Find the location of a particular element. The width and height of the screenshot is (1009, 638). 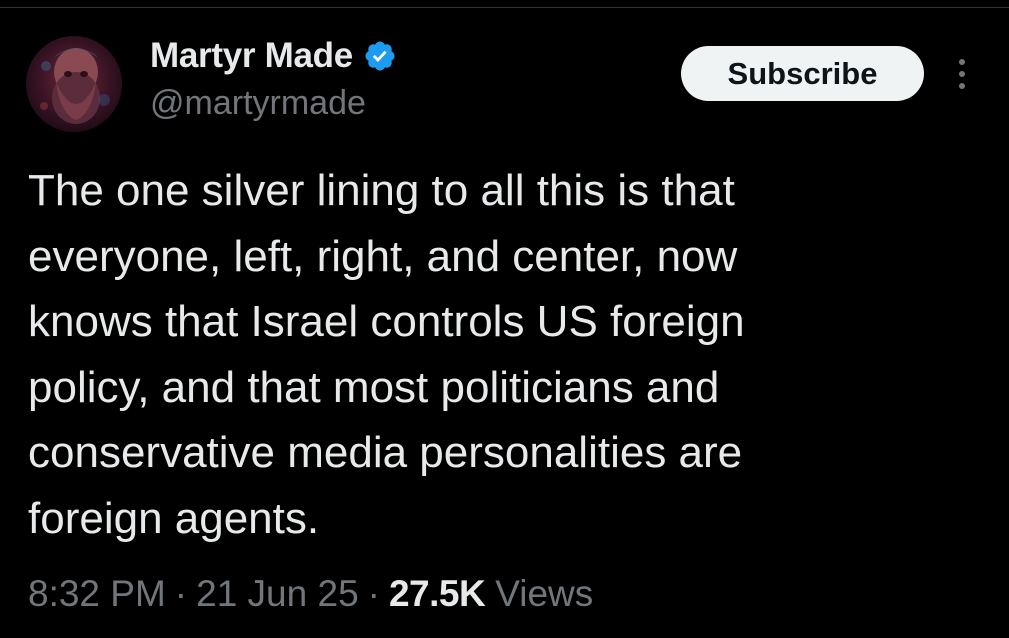

avatar-image is located at coordinates (74, 84).